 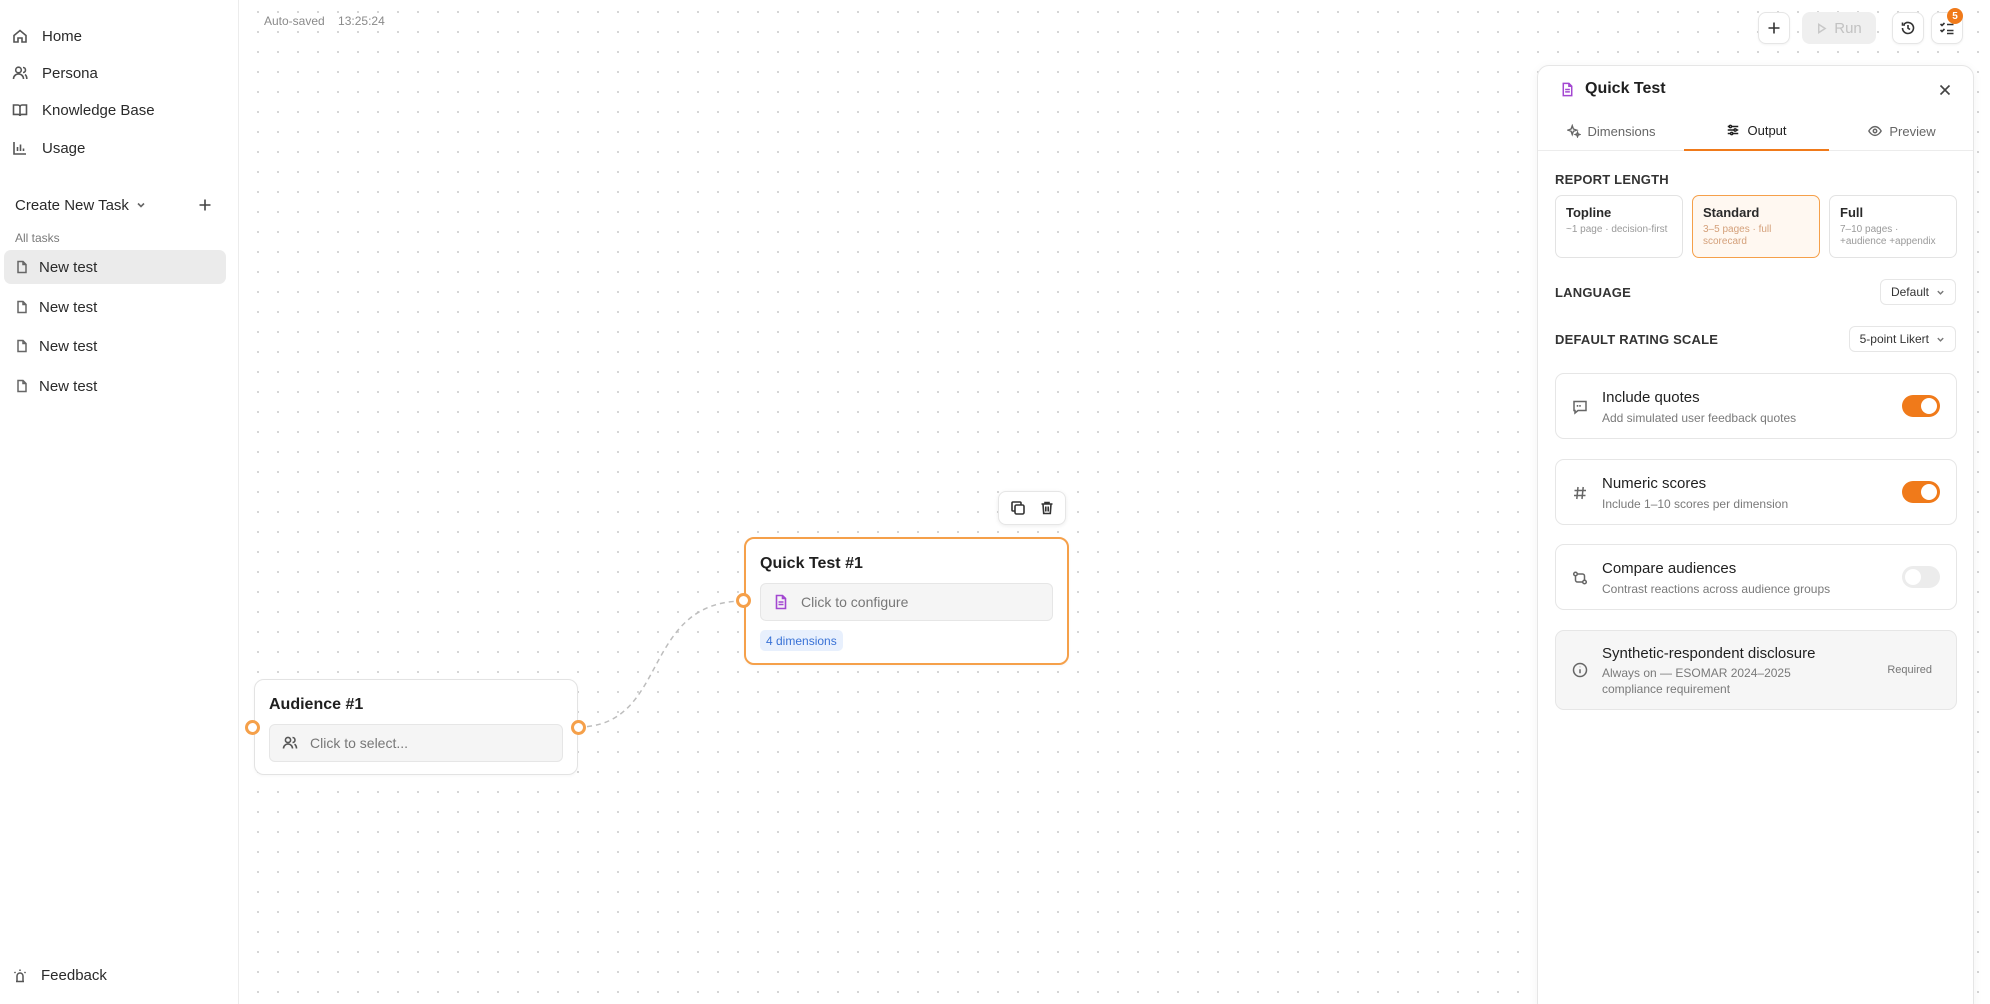 I want to click on history-icon, so click(x=1908, y=28).